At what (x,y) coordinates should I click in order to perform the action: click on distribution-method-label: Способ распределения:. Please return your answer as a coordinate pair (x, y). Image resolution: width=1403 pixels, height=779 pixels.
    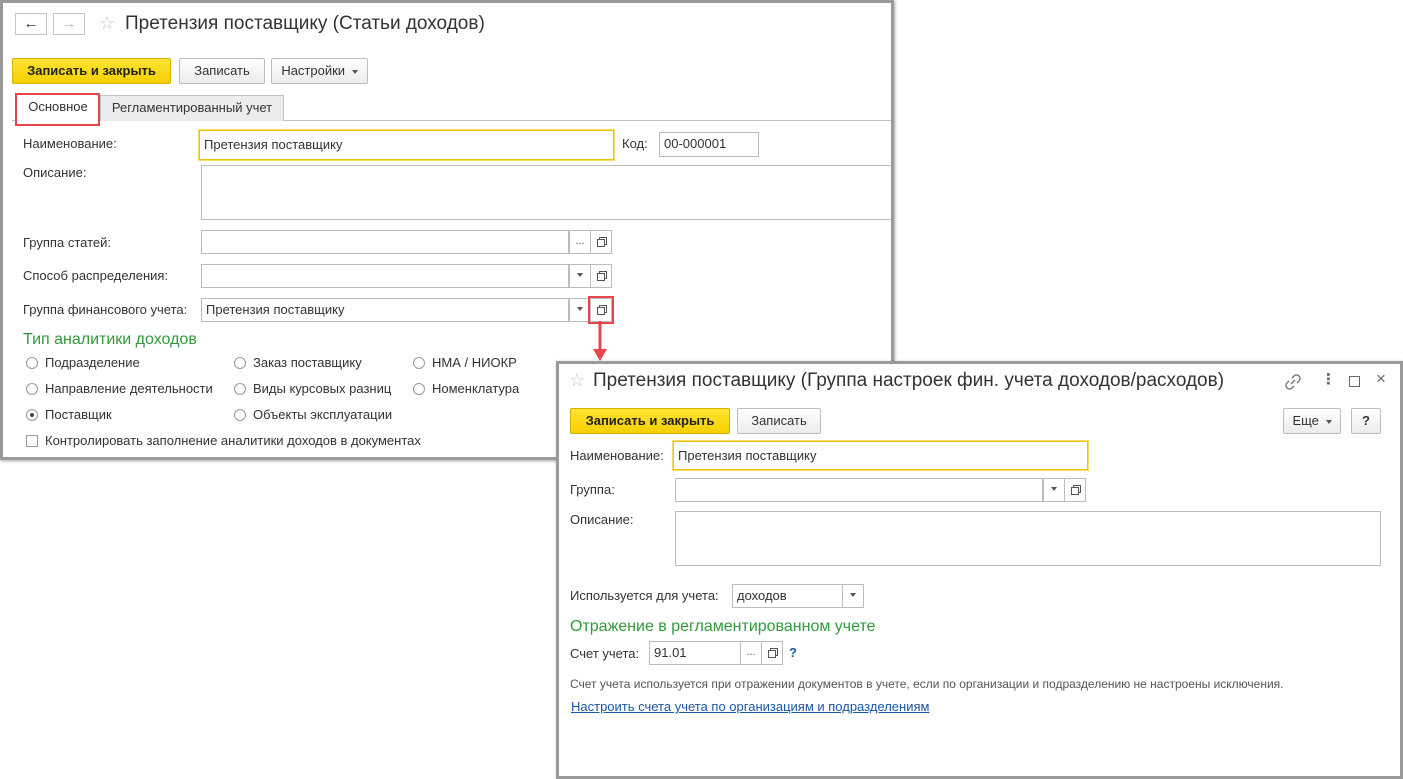
    Looking at the image, I should click on (96, 275).